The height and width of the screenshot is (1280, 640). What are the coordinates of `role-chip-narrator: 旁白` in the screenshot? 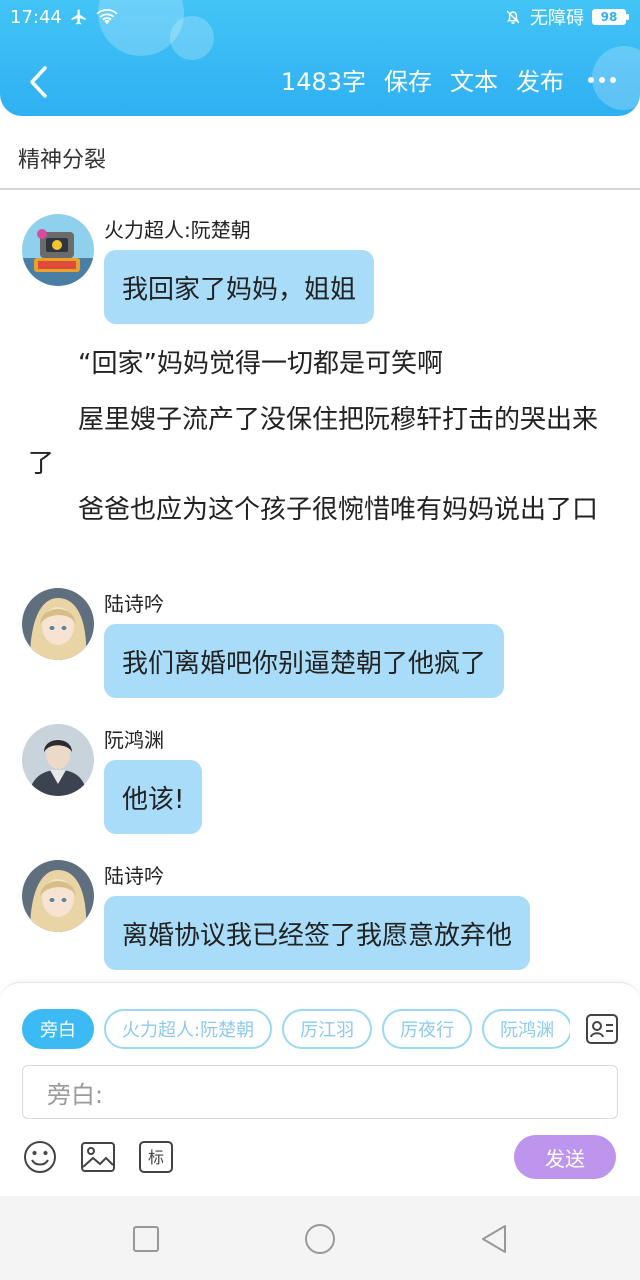 It's located at (58, 1029).